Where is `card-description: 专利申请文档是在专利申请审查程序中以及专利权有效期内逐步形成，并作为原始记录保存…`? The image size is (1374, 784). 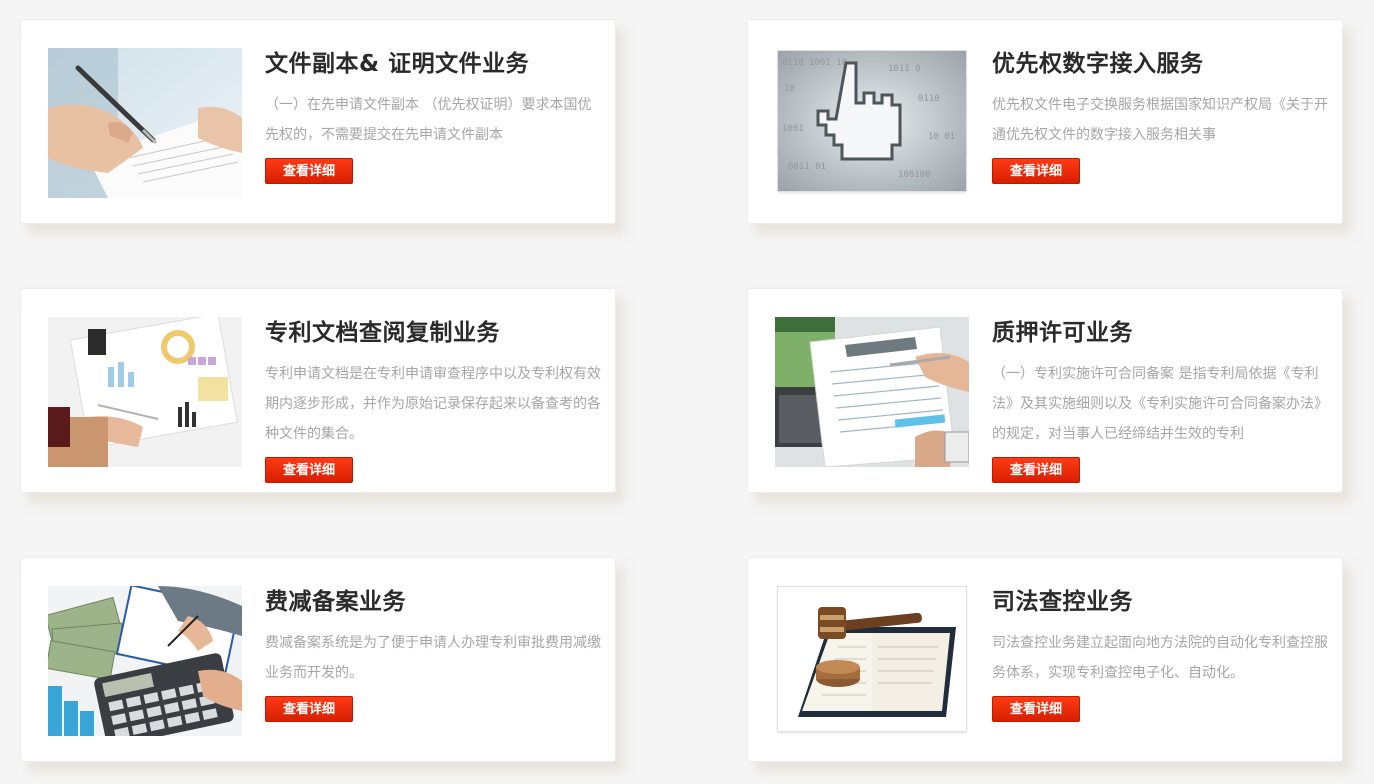 card-description: 专利申请文档是在专利申请审查程序中以及专利权有效期内逐步形成，并作为原始记录保存… is located at coordinates (433, 404).